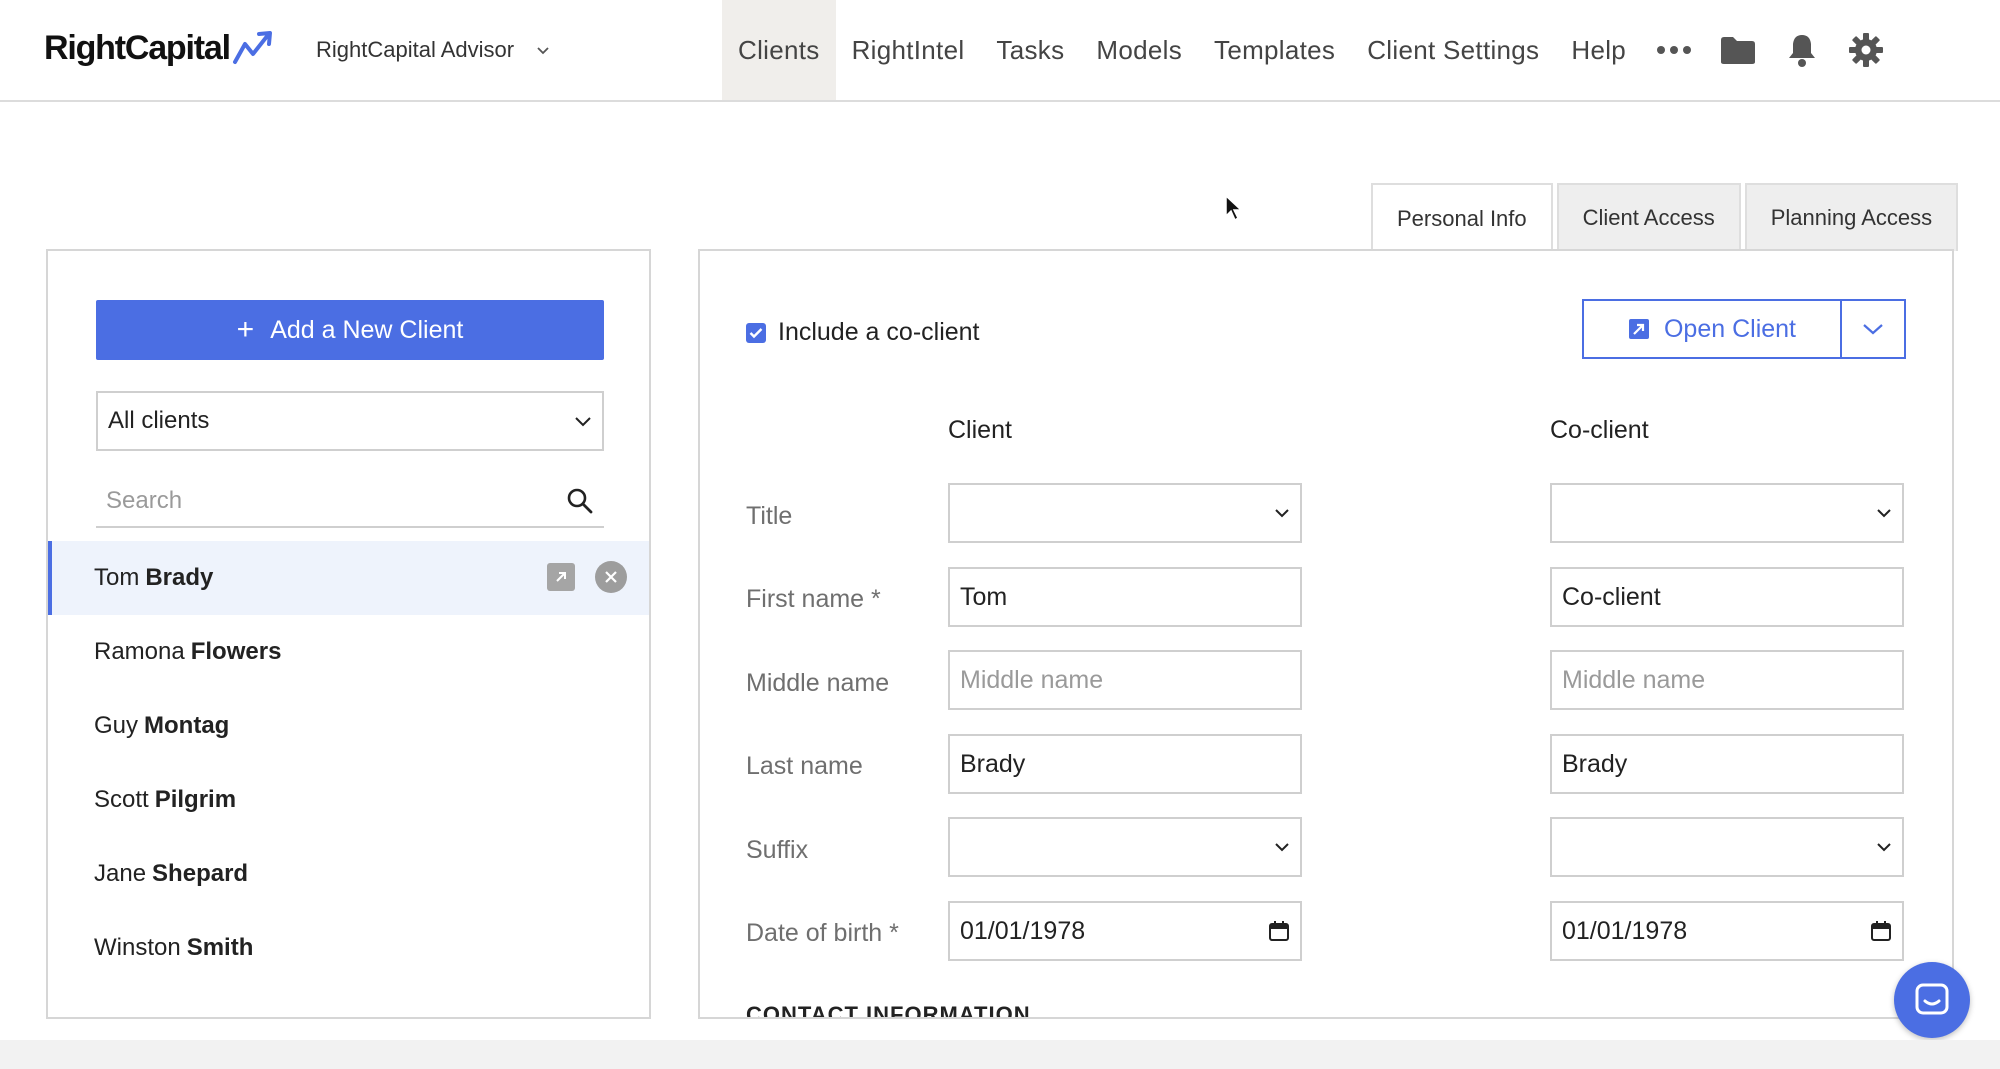  I want to click on include-coclient-checkbox, so click(756, 332).